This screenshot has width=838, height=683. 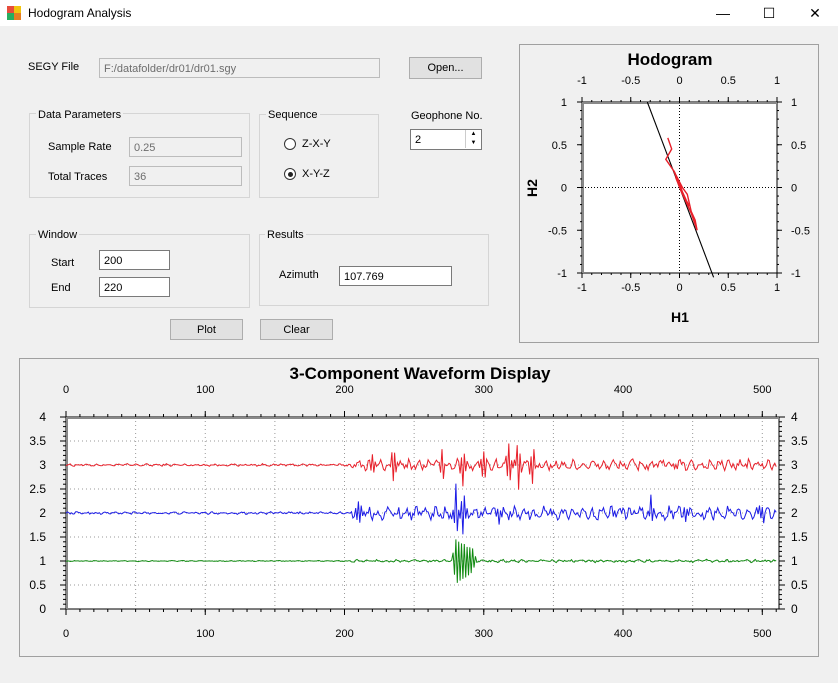 What do you see at coordinates (37, 441) in the screenshot?
I see `waveform-ytick-label-left: 3.5` at bounding box center [37, 441].